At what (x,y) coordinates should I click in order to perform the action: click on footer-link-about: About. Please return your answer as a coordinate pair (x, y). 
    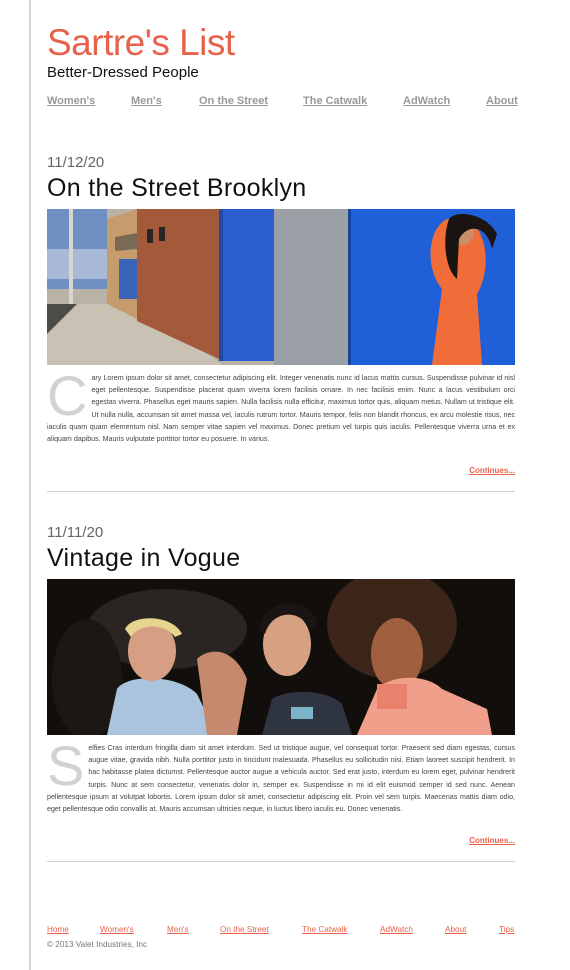
    Looking at the image, I should click on (455, 929).